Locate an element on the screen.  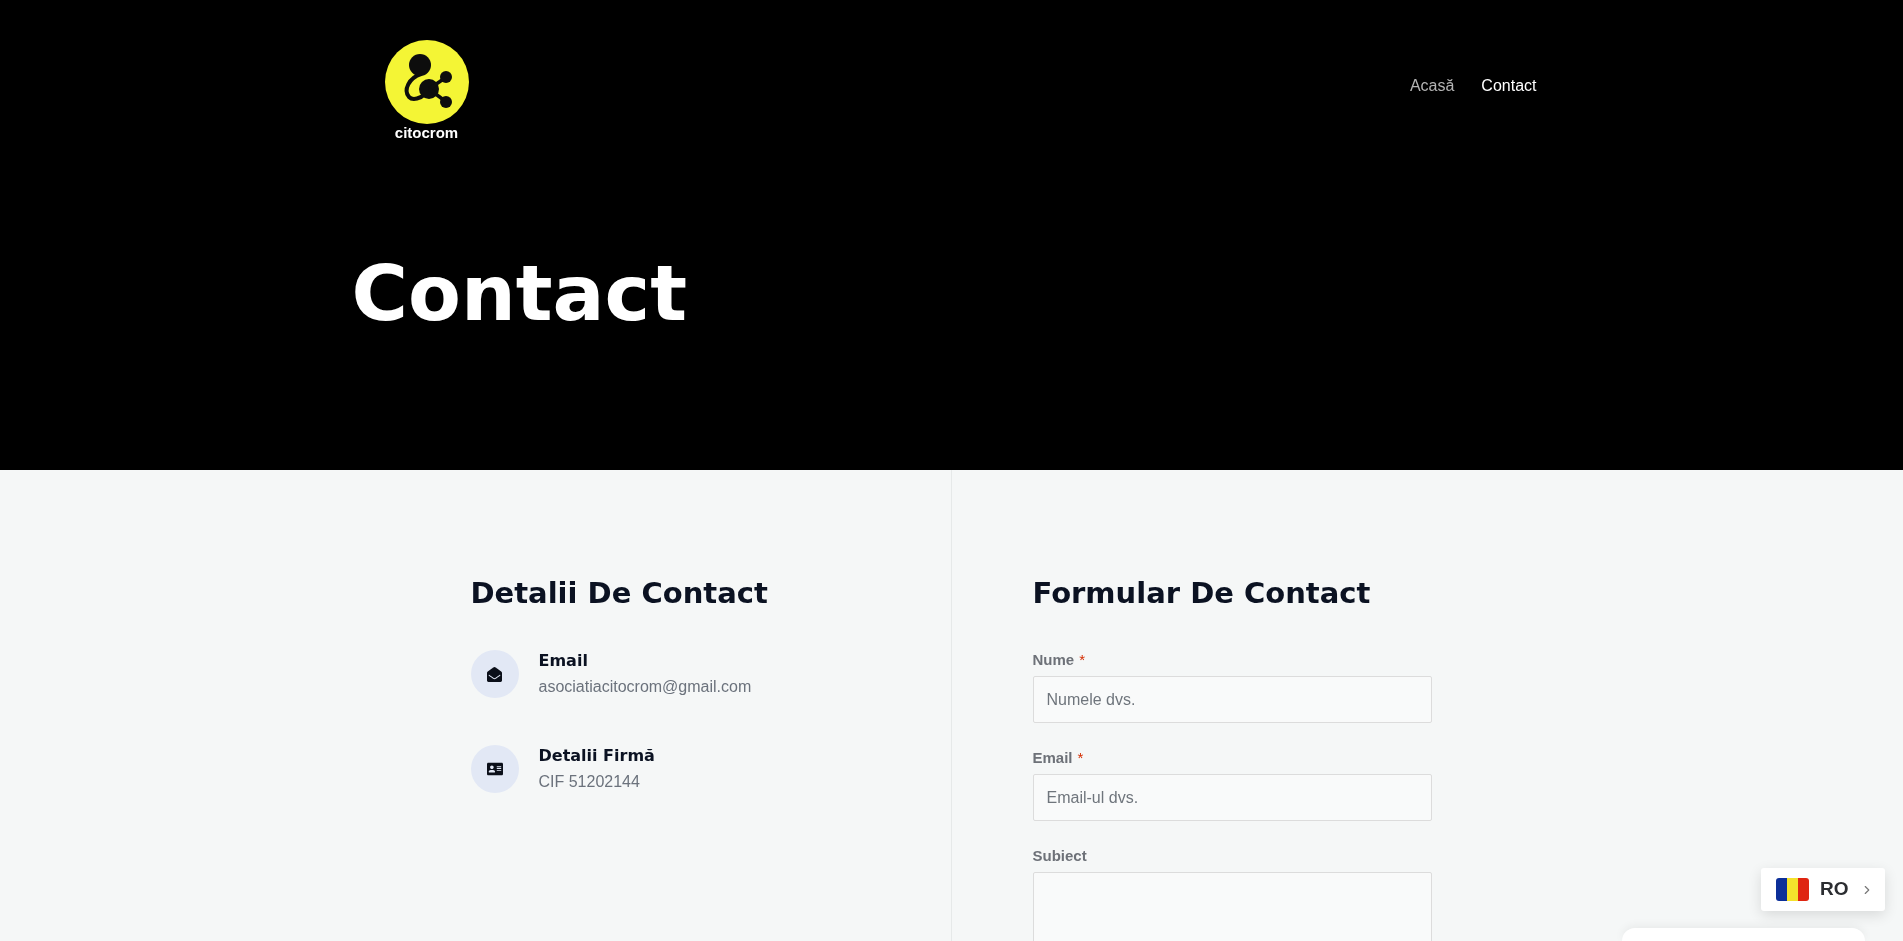
id-card-icon is located at coordinates (494, 769).